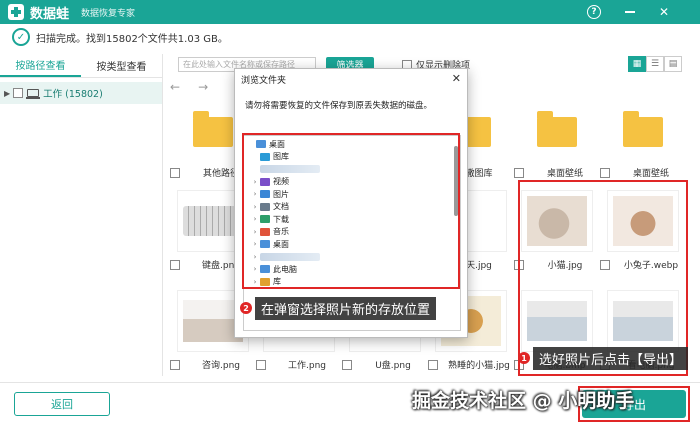  Describe the element at coordinates (132, 39) in the screenshot. I see `scan-status-text: 扫描完成。找到15802个文件共1.03 GB。` at that location.